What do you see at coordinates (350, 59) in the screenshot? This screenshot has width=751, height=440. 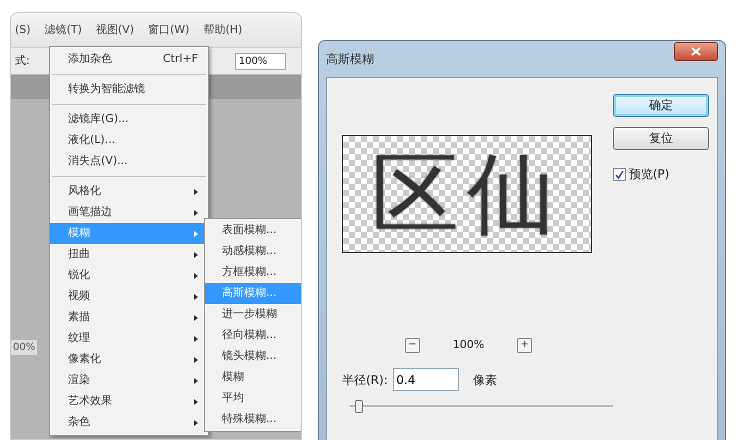 I see `dialog-title: 高斯模糊` at bounding box center [350, 59].